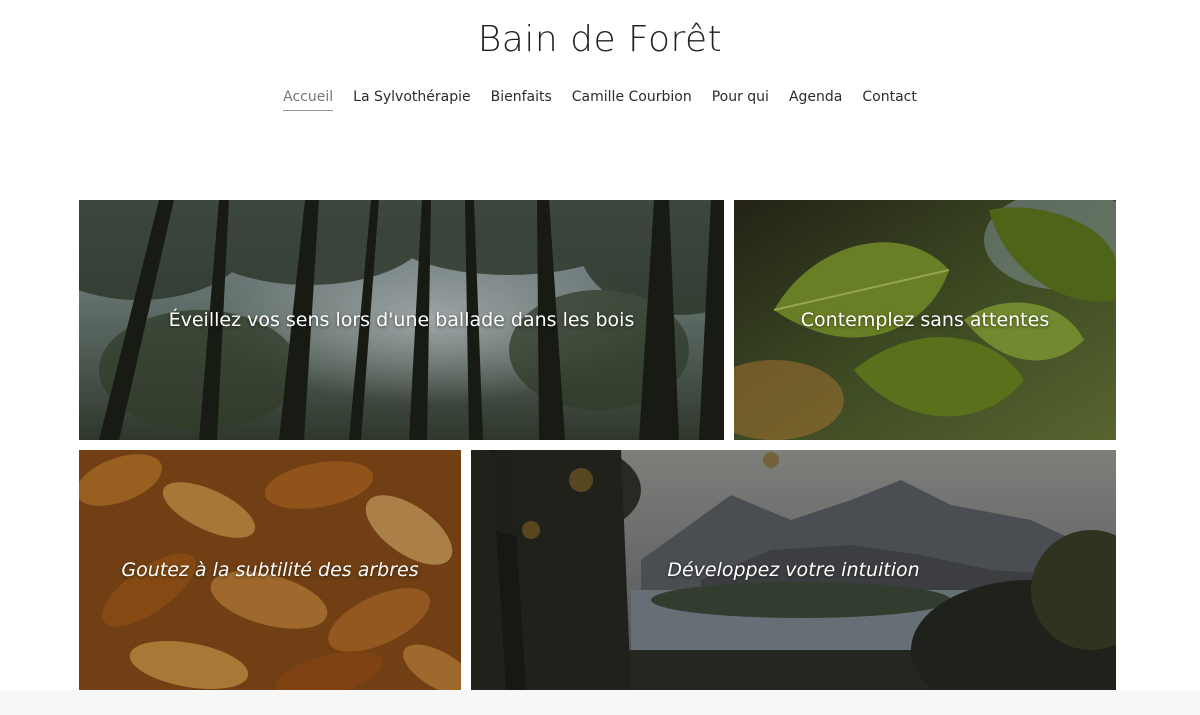  I want to click on tile-caption: Contemplez sans attentes, so click(925, 320).